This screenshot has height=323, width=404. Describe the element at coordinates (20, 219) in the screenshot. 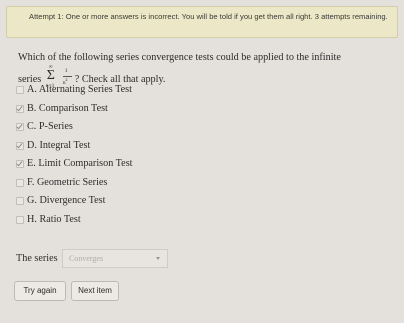

I see `checkbox-h` at that location.